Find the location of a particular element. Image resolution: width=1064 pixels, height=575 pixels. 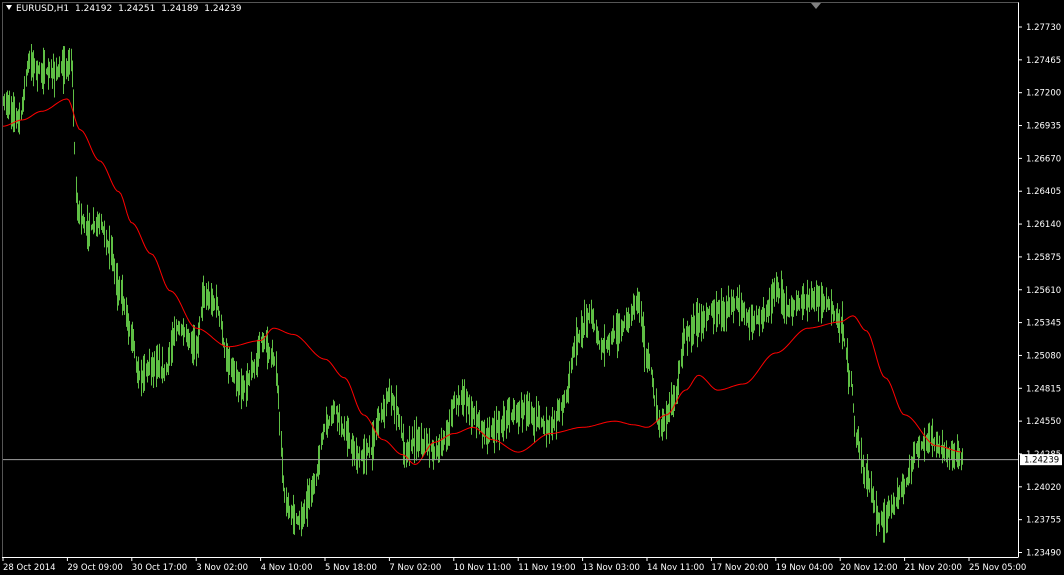

current-price-label: 1.24239 is located at coordinates (1041, 460).